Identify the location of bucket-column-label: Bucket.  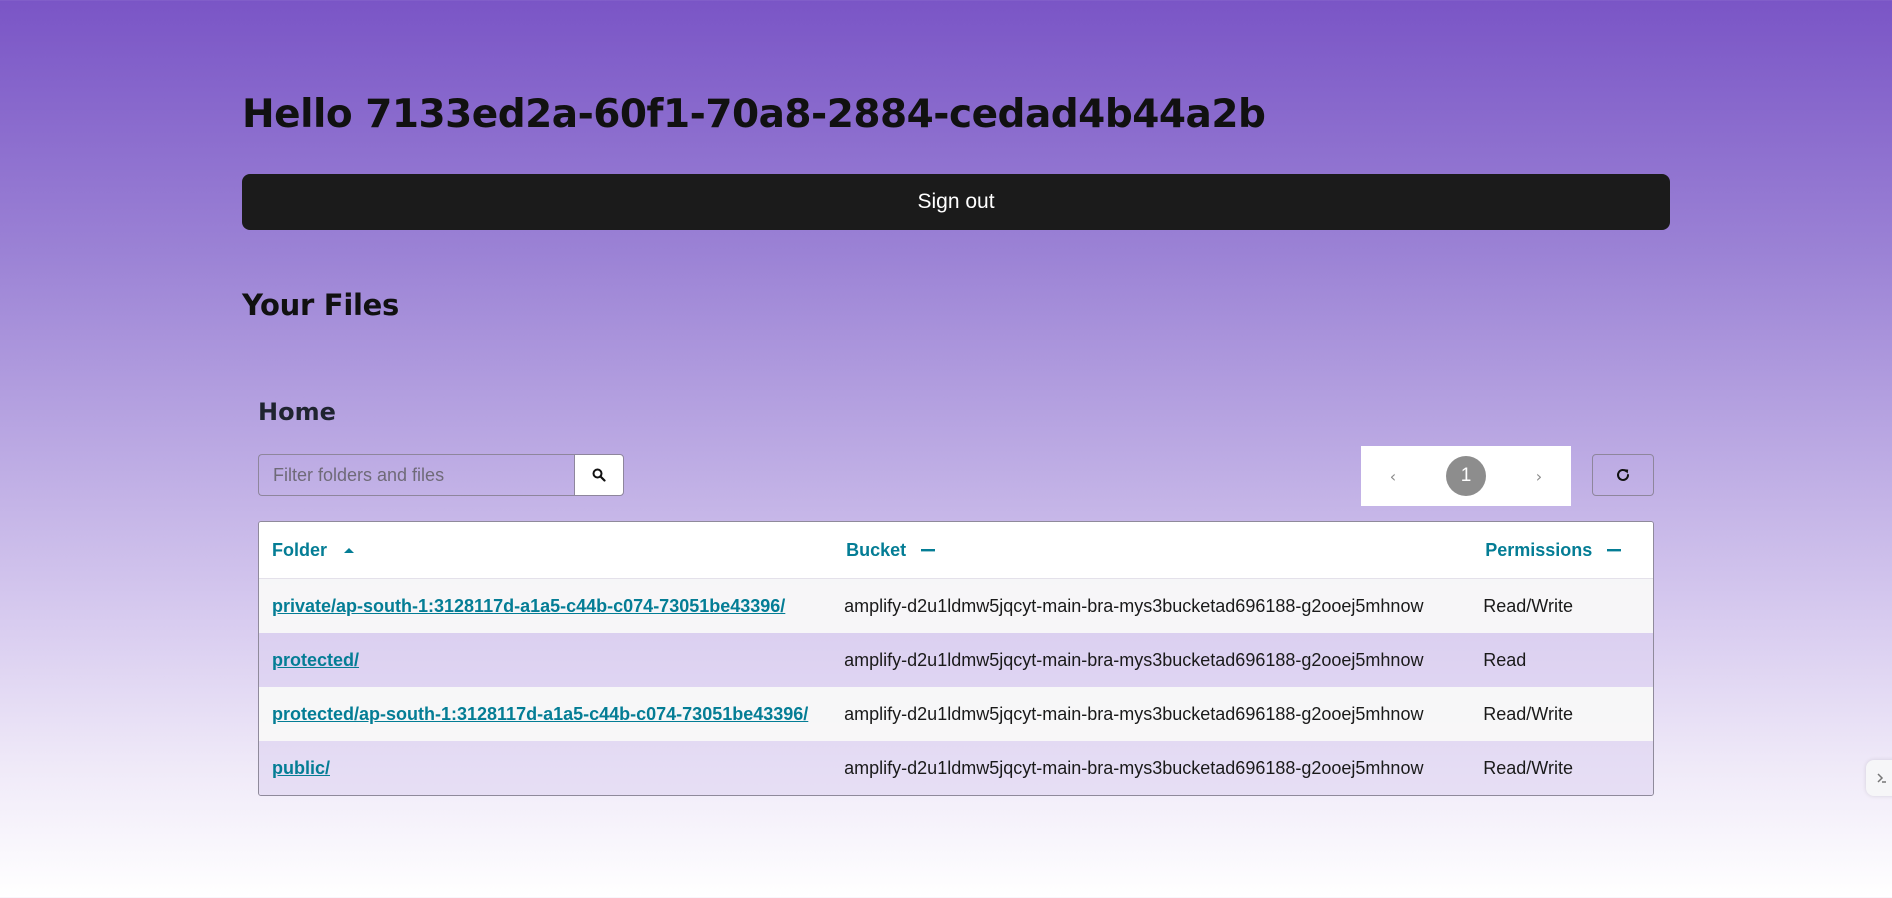
(876, 549).